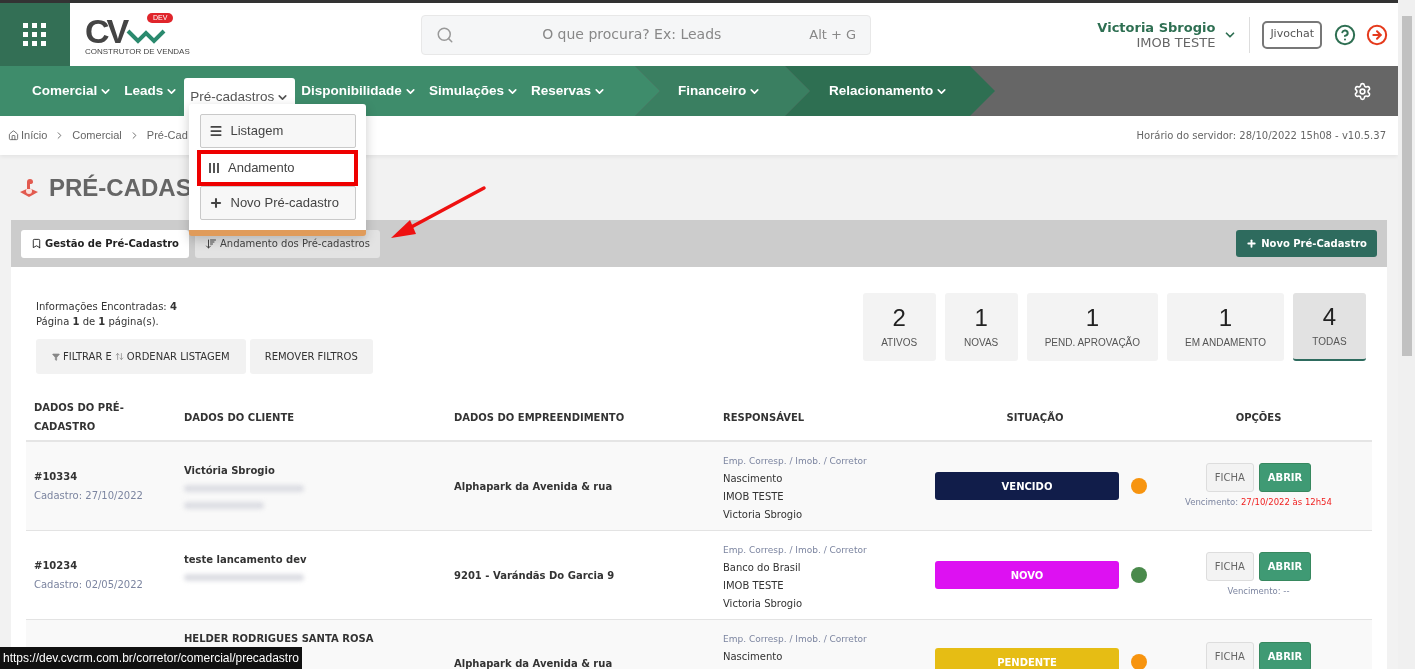  I want to click on page-title: PRÉ-CADAS, so click(120, 187).